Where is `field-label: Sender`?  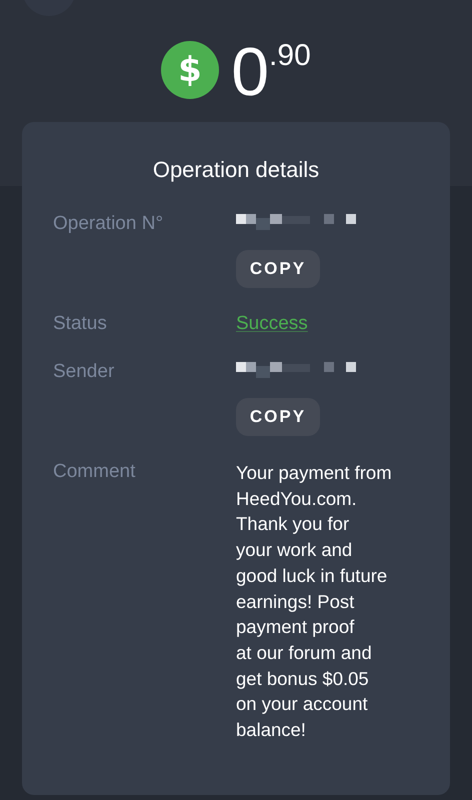 field-label: Sender is located at coordinates (84, 372).